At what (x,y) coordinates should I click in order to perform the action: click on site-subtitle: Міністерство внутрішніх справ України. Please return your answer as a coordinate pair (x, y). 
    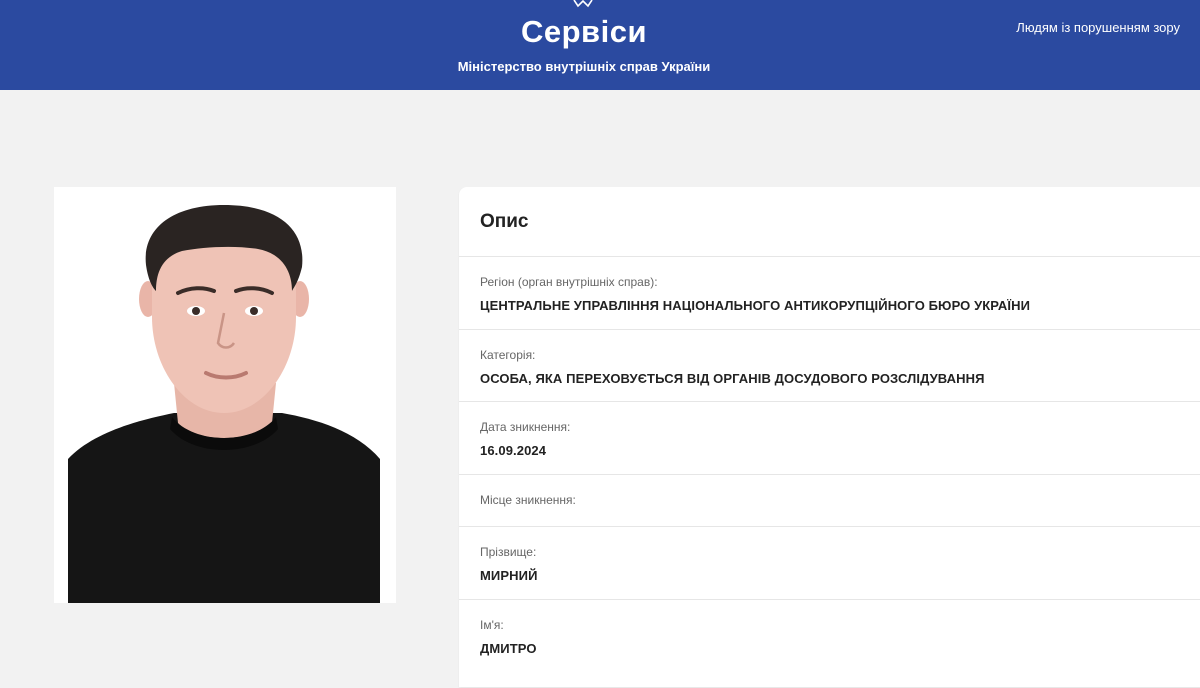
    Looking at the image, I should click on (584, 66).